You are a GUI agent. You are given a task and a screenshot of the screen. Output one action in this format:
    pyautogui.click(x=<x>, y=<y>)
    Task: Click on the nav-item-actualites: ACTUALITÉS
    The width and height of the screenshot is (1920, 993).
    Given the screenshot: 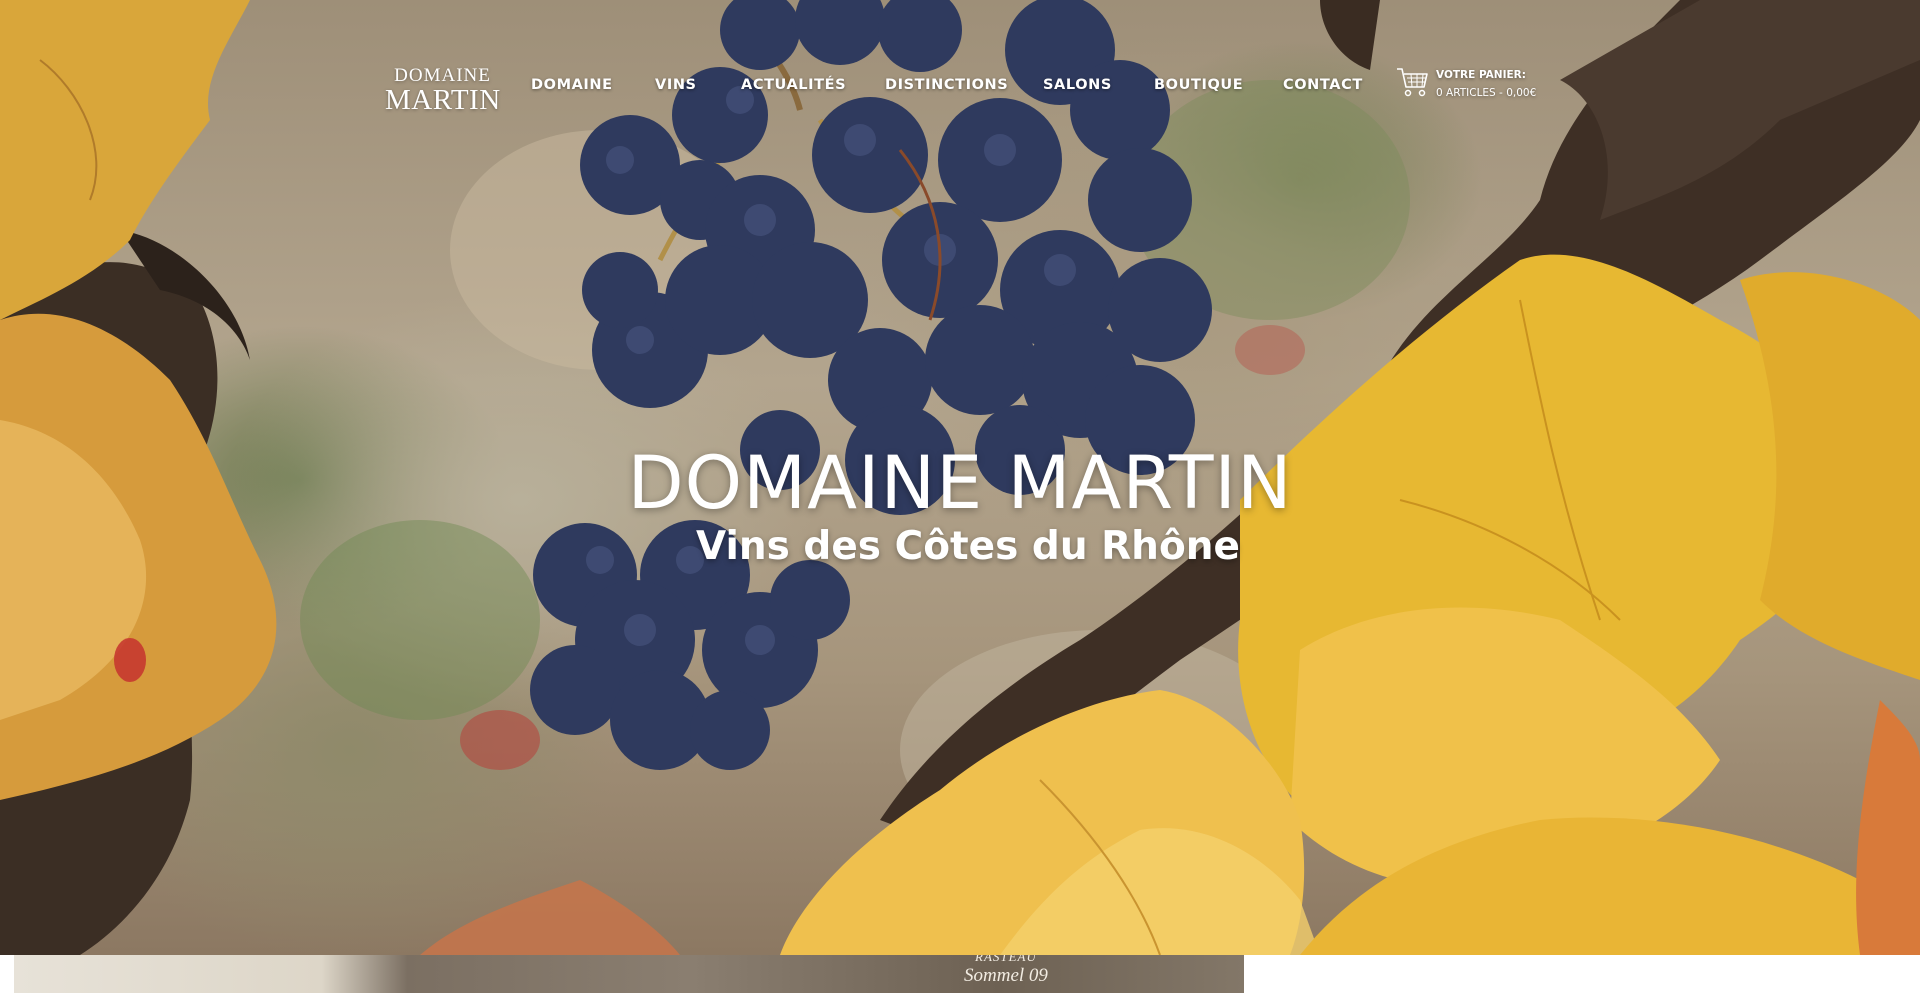 What is the action you would take?
    pyautogui.click(x=793, y=85)
    